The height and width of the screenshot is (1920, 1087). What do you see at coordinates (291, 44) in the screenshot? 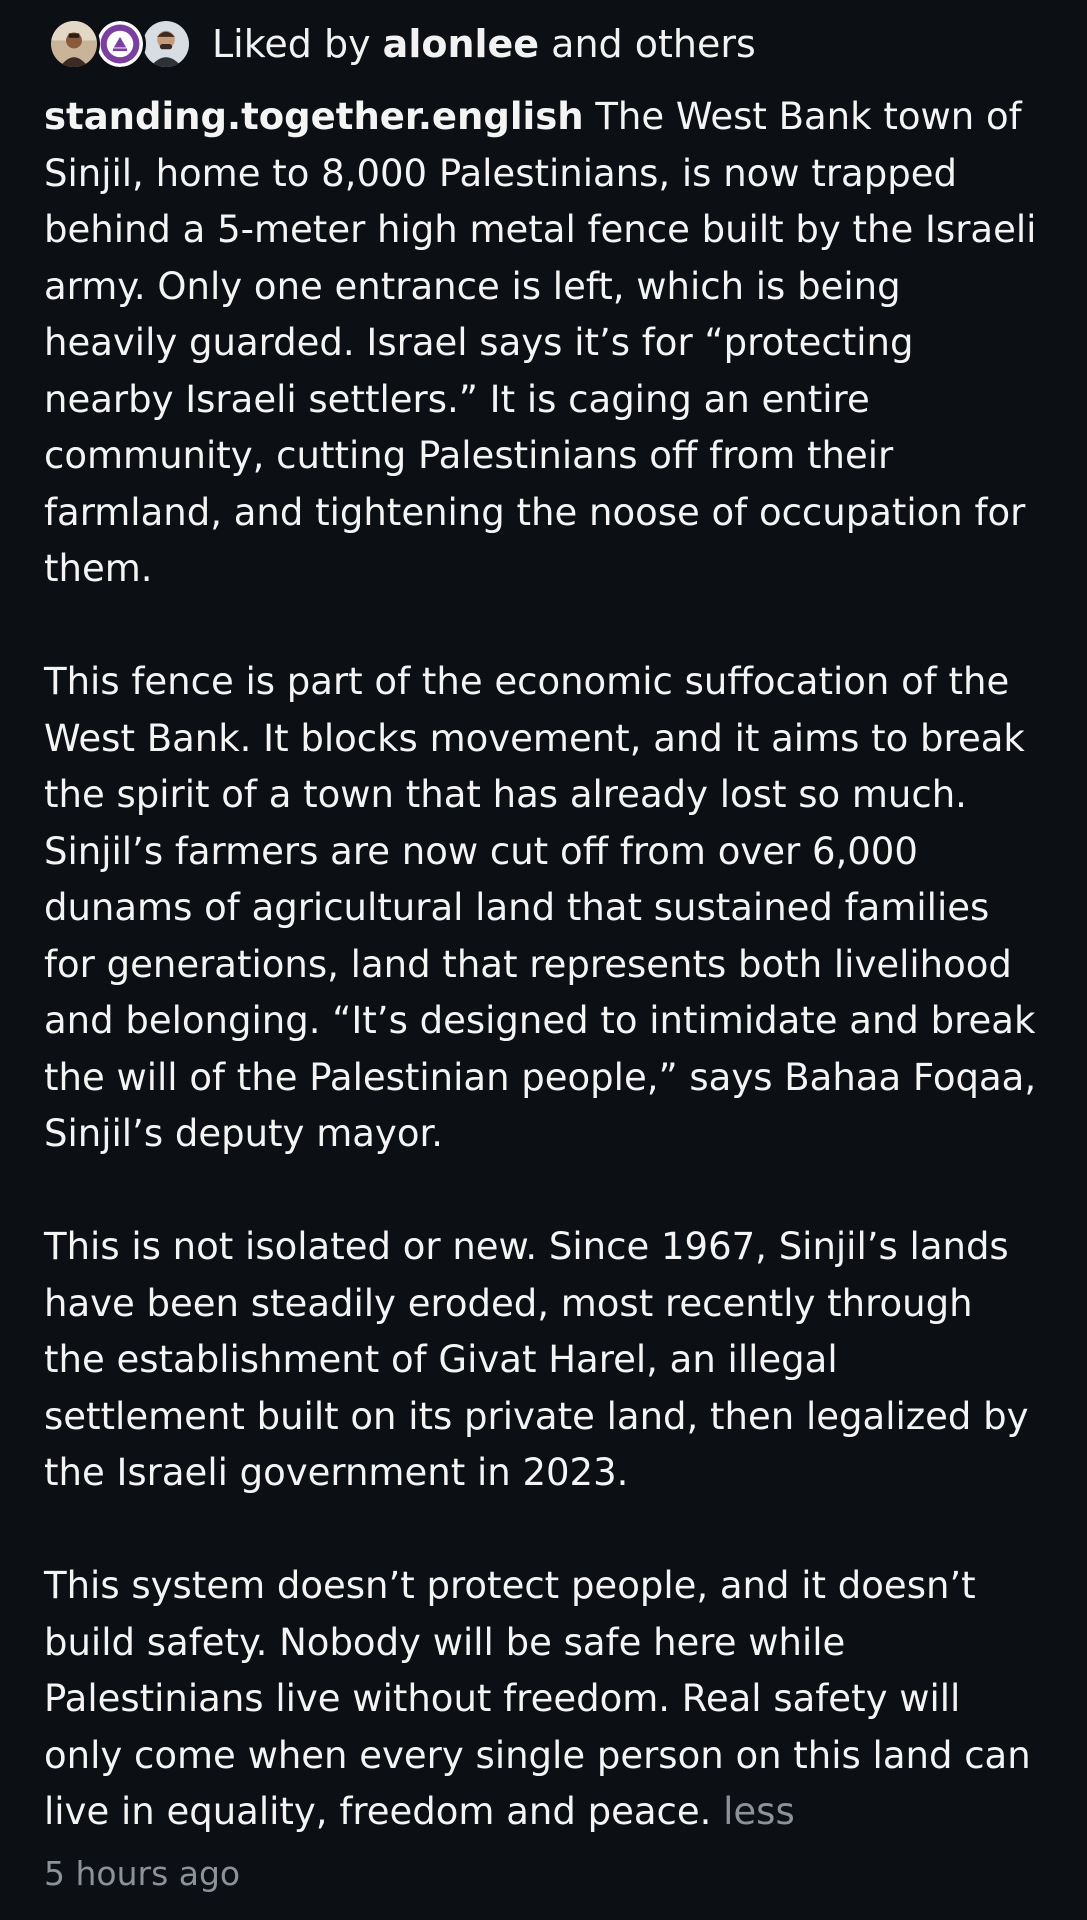
I see `liked-by-prefix: Liked by` at bounding box center [291, 44].